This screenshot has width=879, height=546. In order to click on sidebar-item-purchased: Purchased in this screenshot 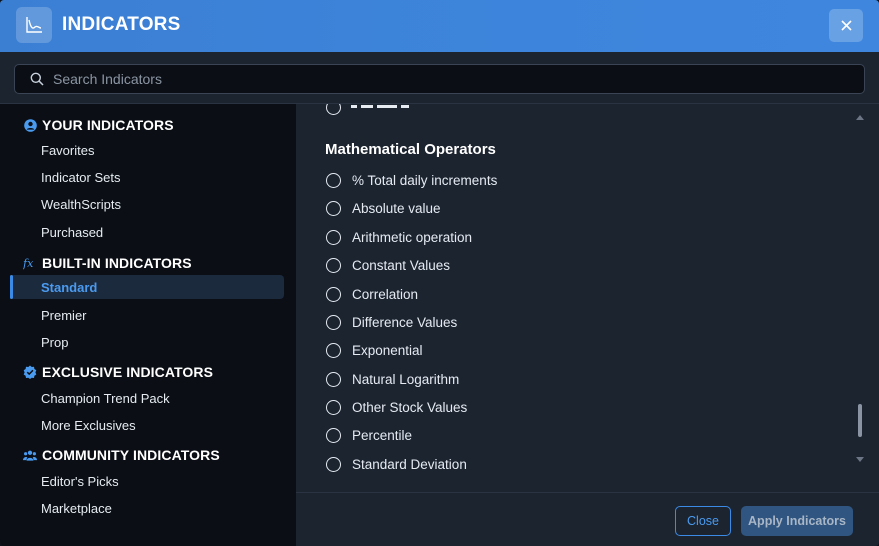, I will do `click(147, 232)`.